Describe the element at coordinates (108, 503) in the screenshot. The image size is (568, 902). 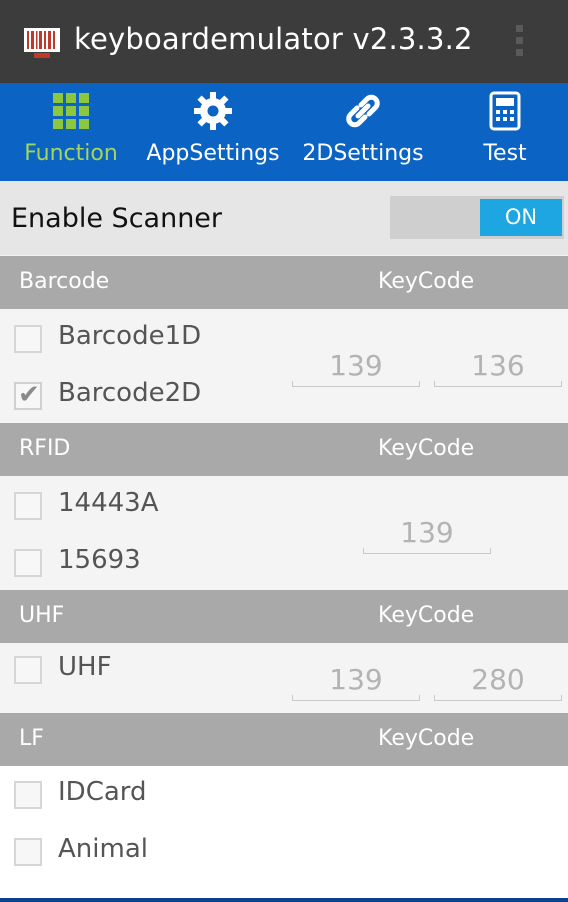
I see `checkbox-label: 14443A` at that location.